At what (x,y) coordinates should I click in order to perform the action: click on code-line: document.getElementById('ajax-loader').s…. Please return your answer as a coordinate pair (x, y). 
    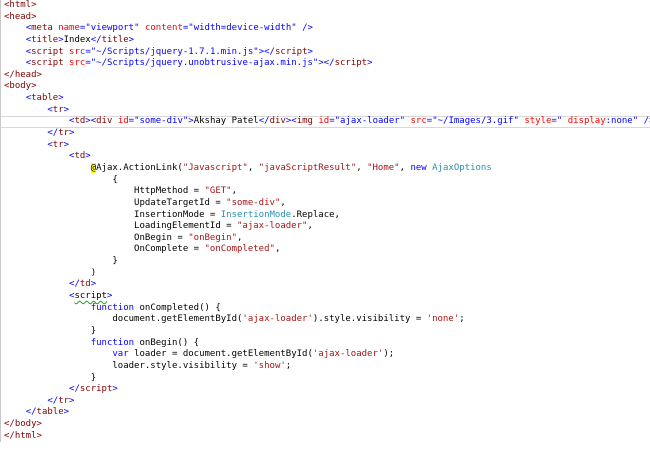
    Looking at the image, I should click on (325, 320).